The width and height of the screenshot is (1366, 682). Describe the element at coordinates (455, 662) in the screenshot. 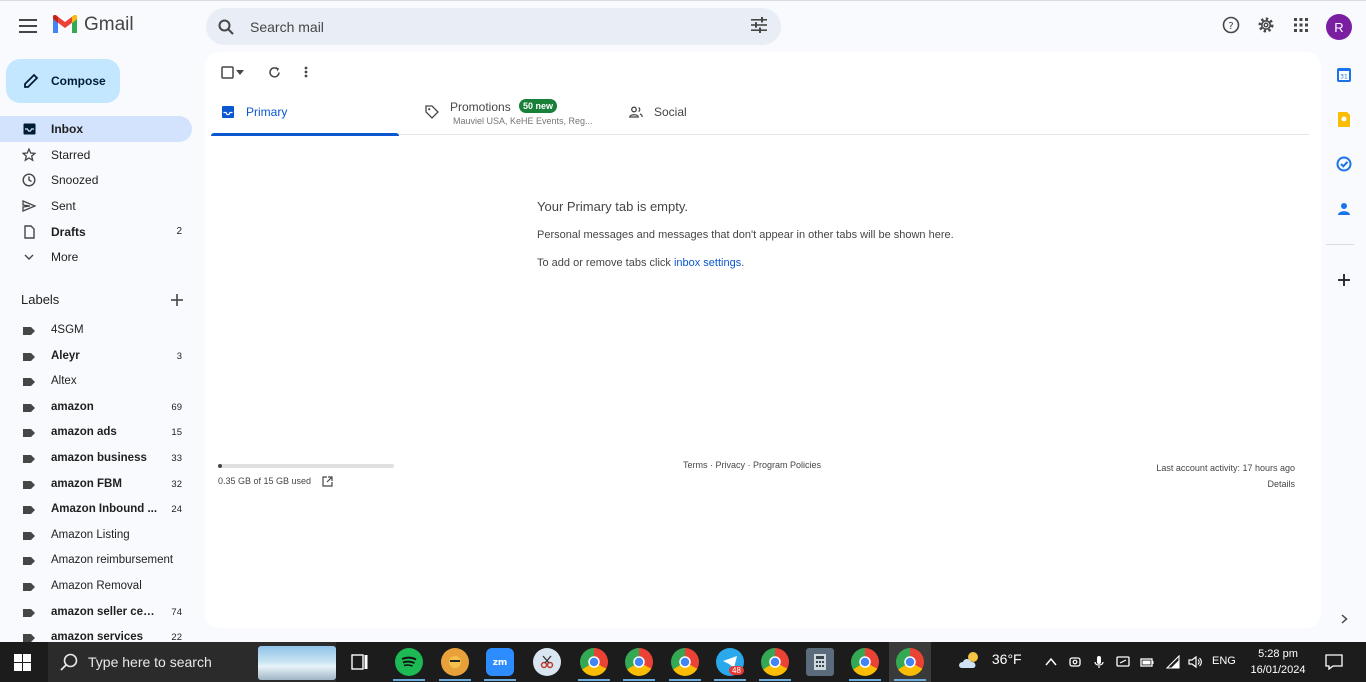

I see `cyberduck-icon` at that location.